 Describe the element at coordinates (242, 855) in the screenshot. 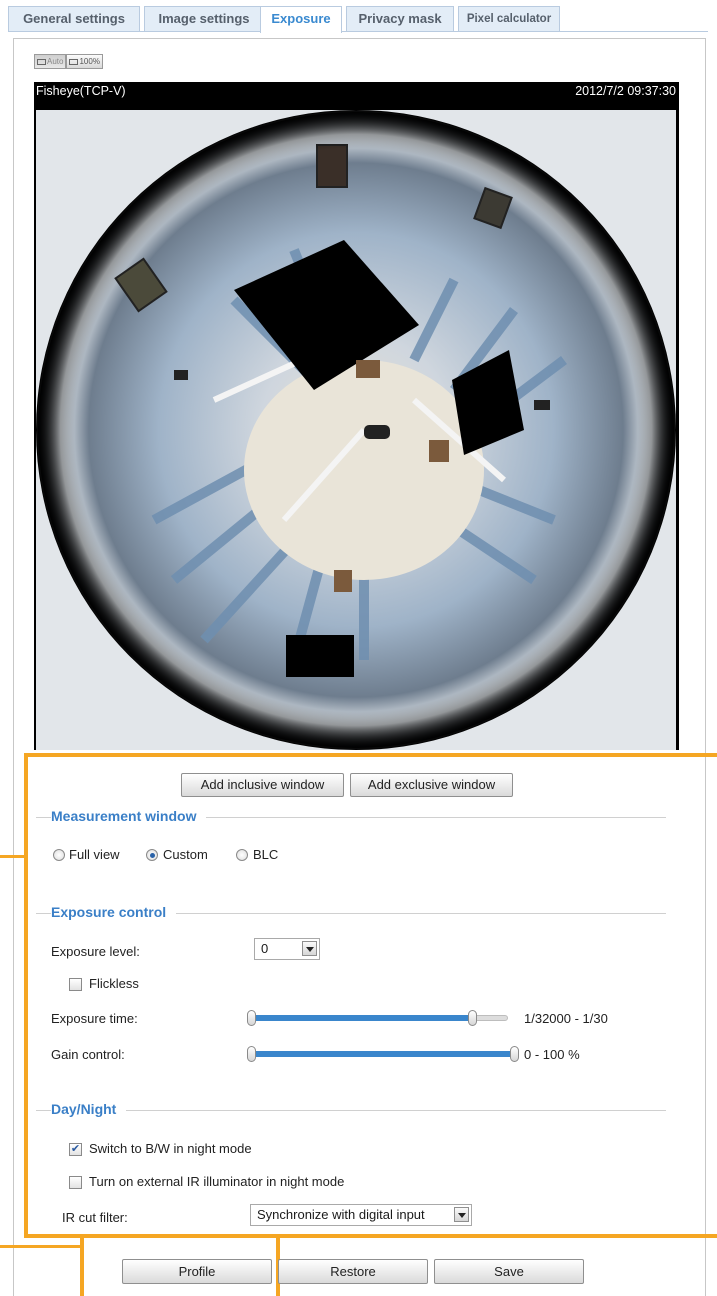

I see `radio-blc` at that location.